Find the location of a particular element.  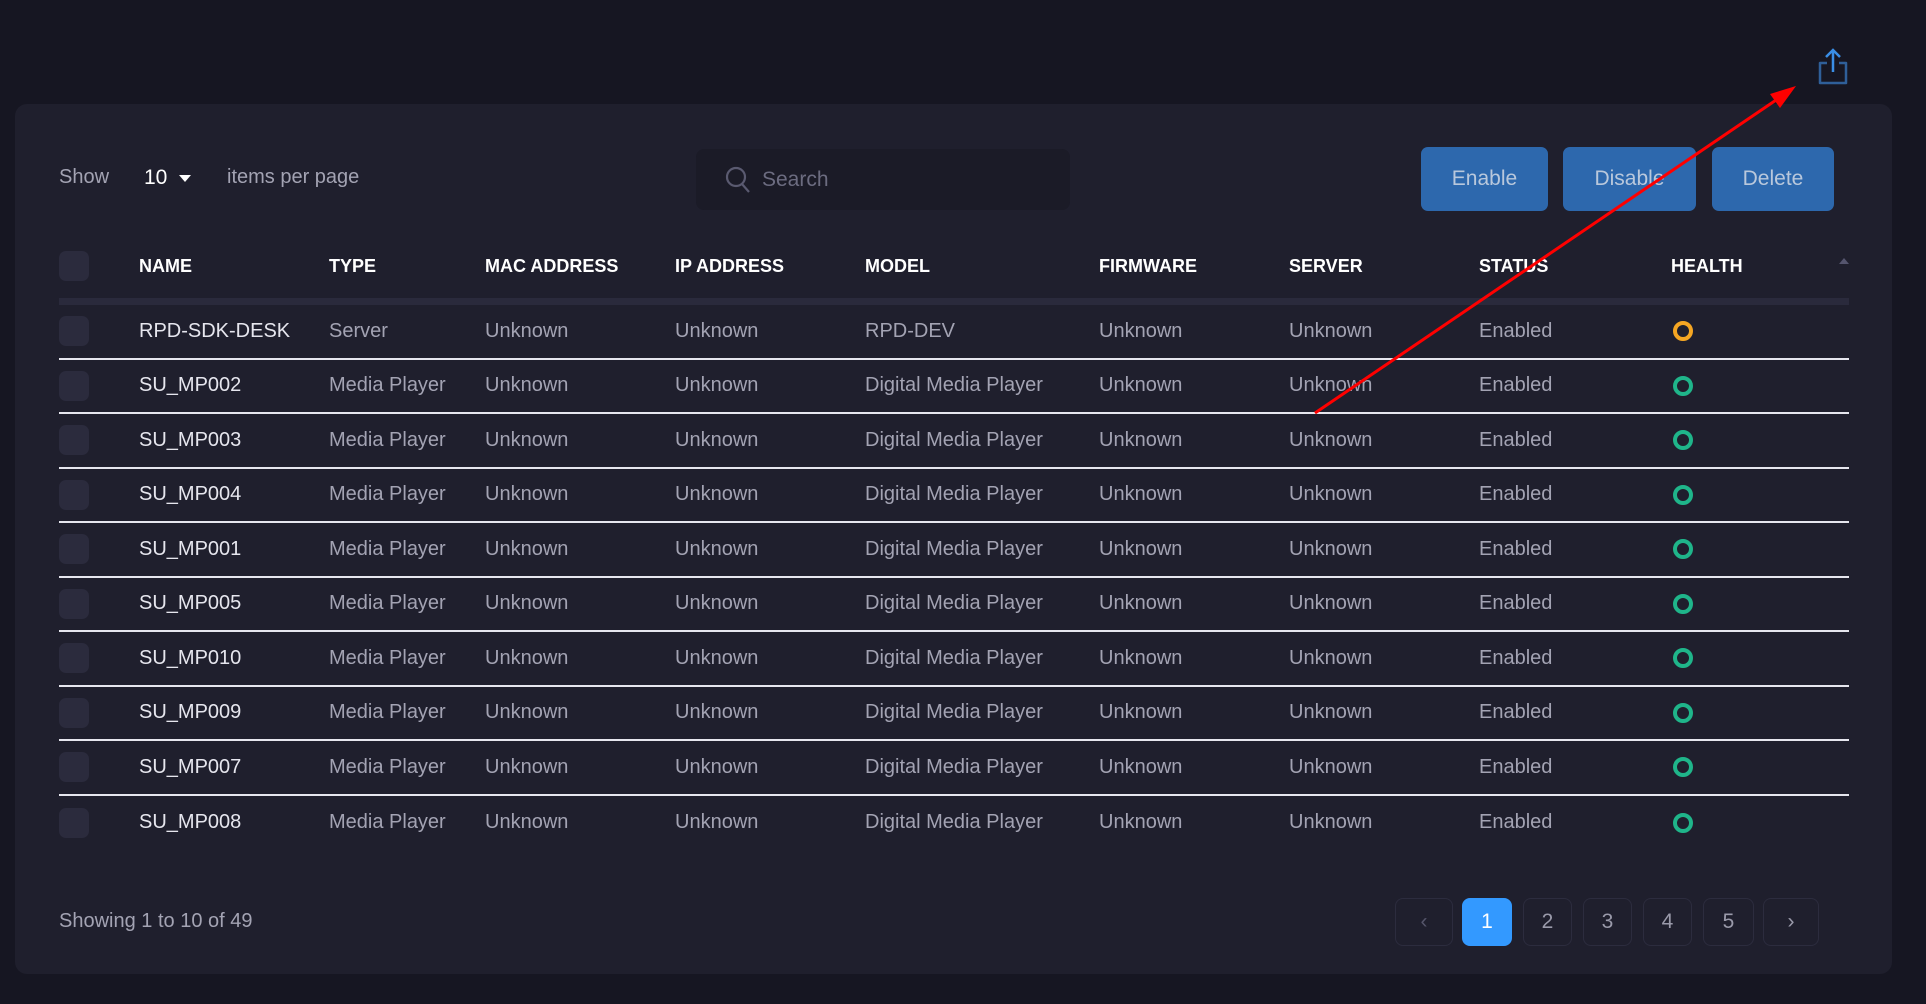

per-page-select: 10 is located at coordinates (168, 178).